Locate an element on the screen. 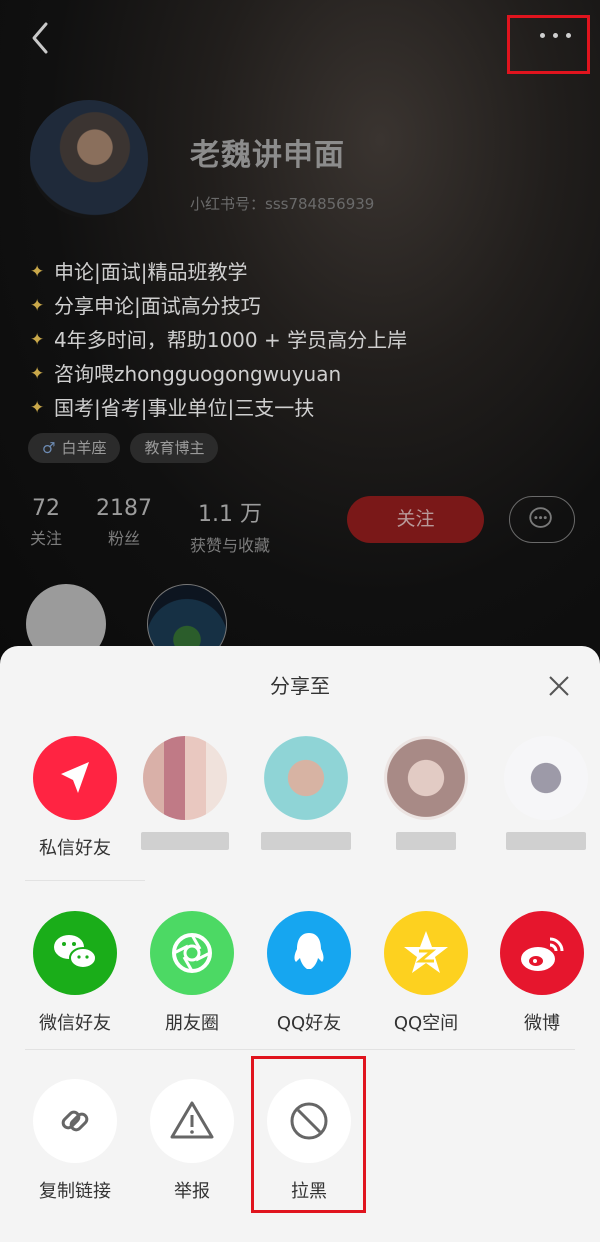  share-label: 私信好友 is located at coordinates (75, 848).